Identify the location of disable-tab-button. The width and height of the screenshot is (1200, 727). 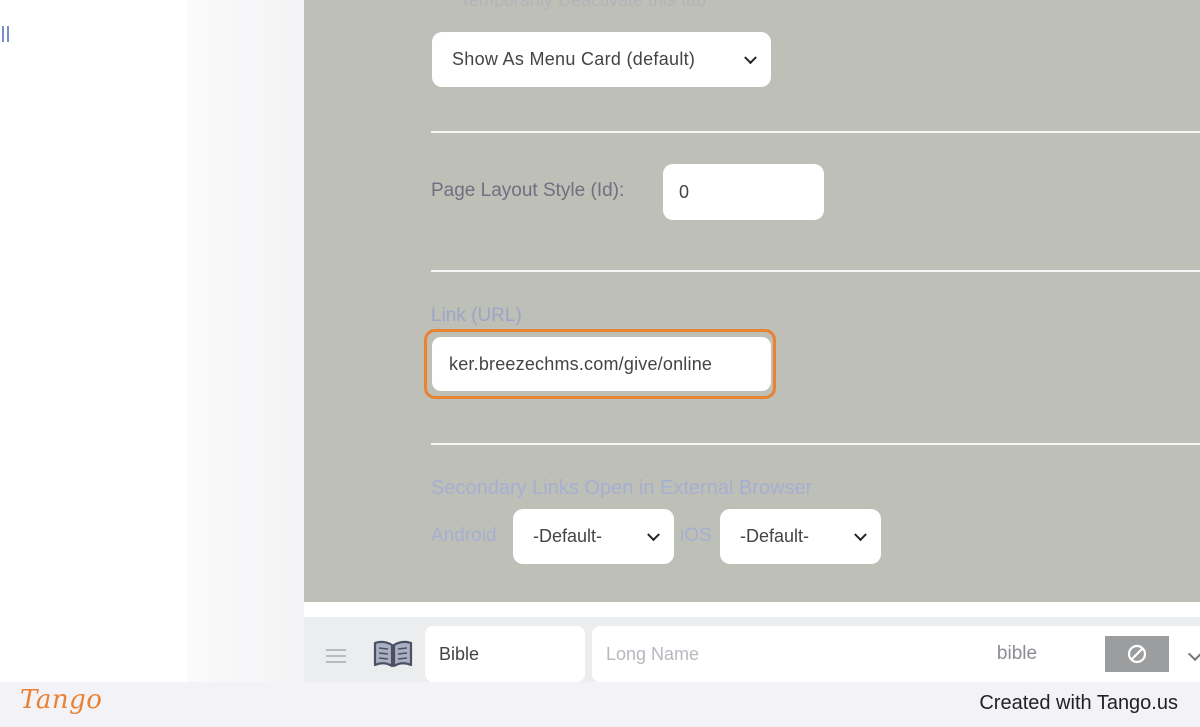
(1137, 654).